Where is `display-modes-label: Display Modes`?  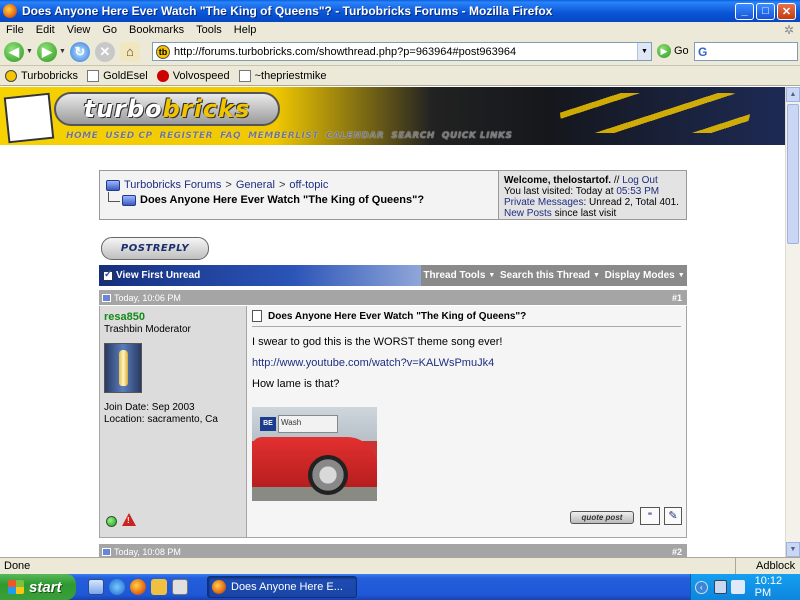 display-modes-label: Display Modes is located at coordinates (639, 275).